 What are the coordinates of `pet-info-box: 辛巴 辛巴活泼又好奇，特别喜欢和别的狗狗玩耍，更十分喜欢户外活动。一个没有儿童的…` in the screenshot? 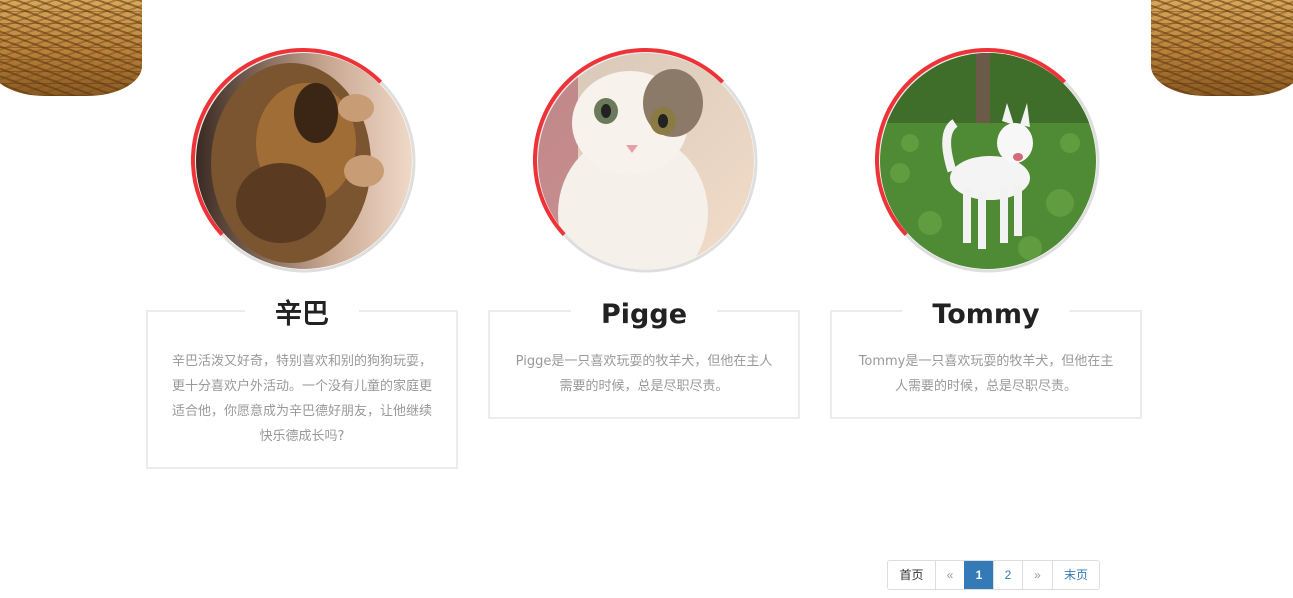 It's located at (302, 383).